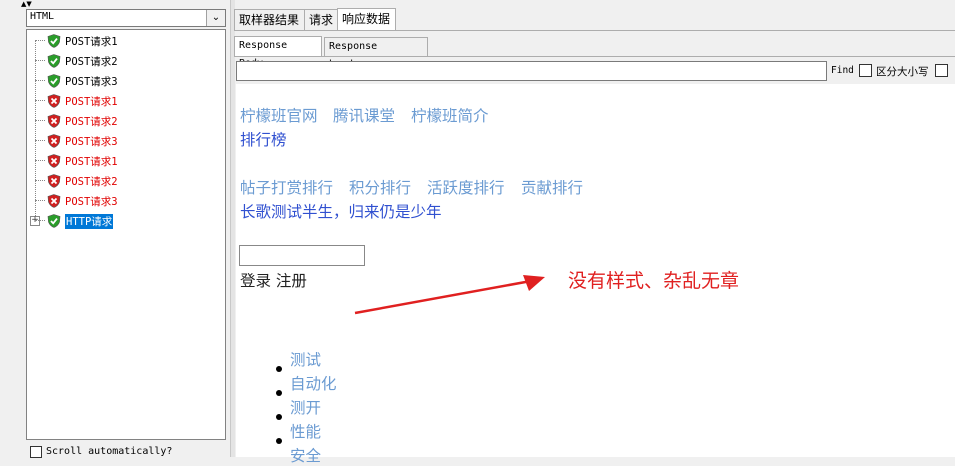  What do you see at coordinates (305, 431) in the screenshot?
I see `list-item: 性能` at bounding box center [305, 431].